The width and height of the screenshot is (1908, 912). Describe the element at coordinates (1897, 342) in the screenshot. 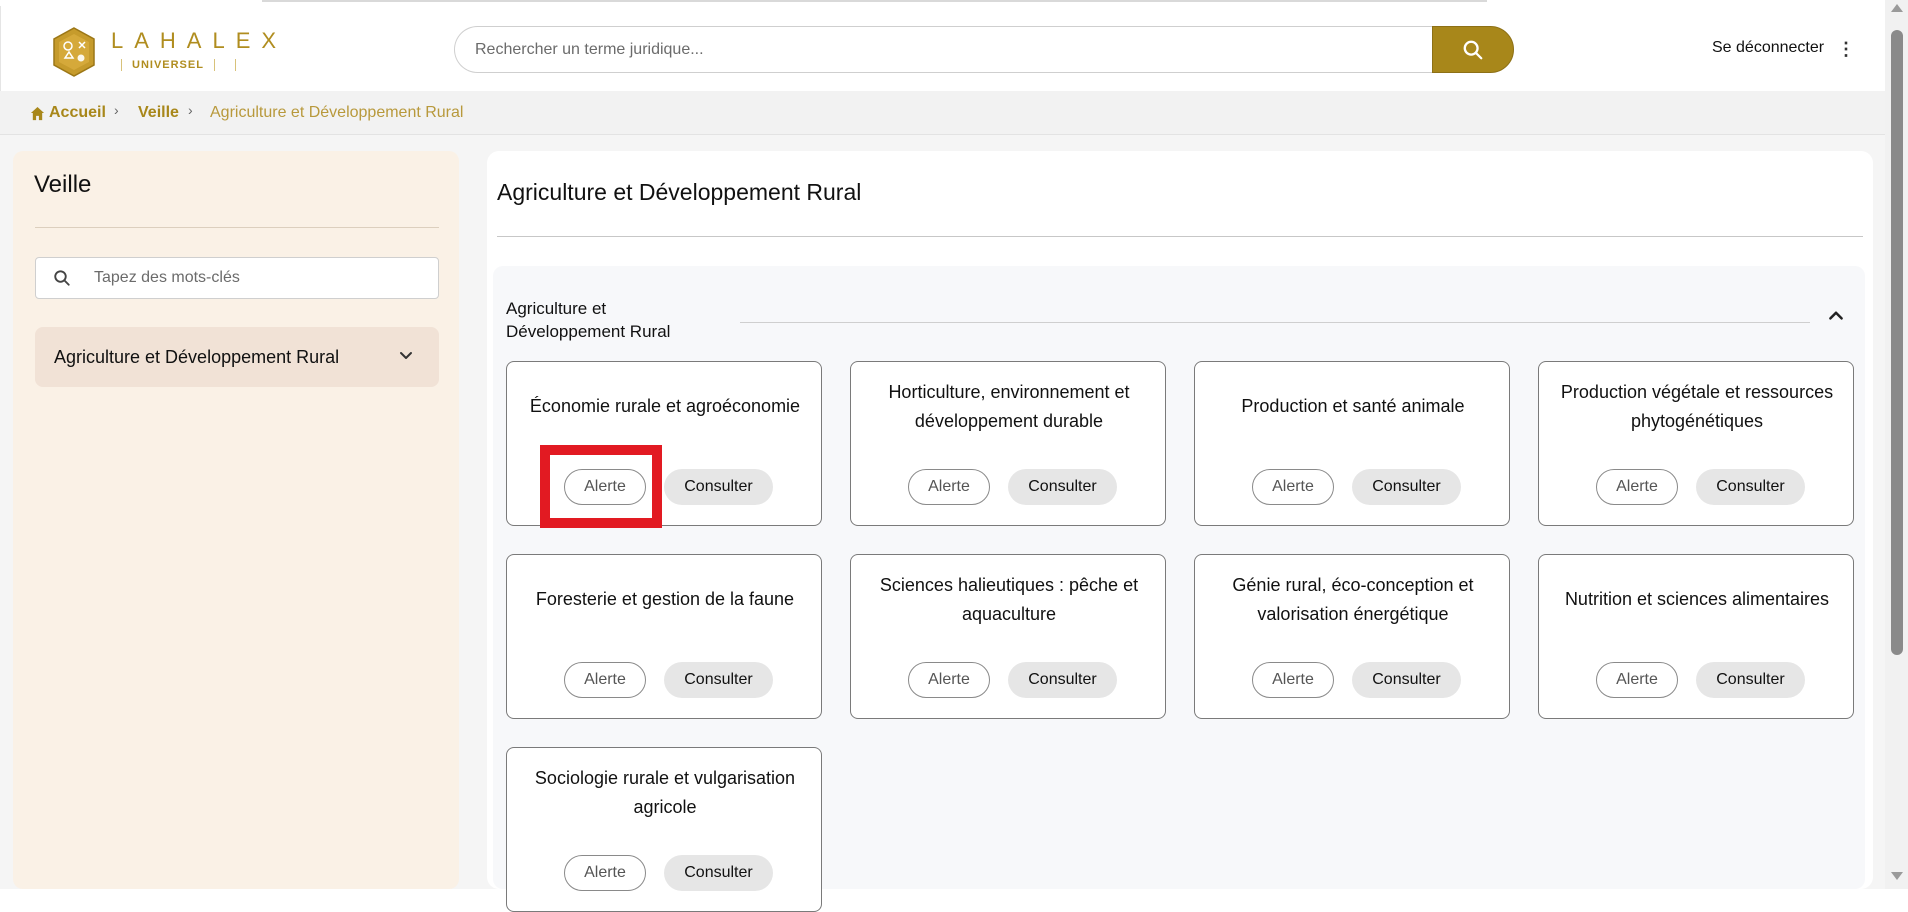

I see `scrollbar-thumb` at that location.